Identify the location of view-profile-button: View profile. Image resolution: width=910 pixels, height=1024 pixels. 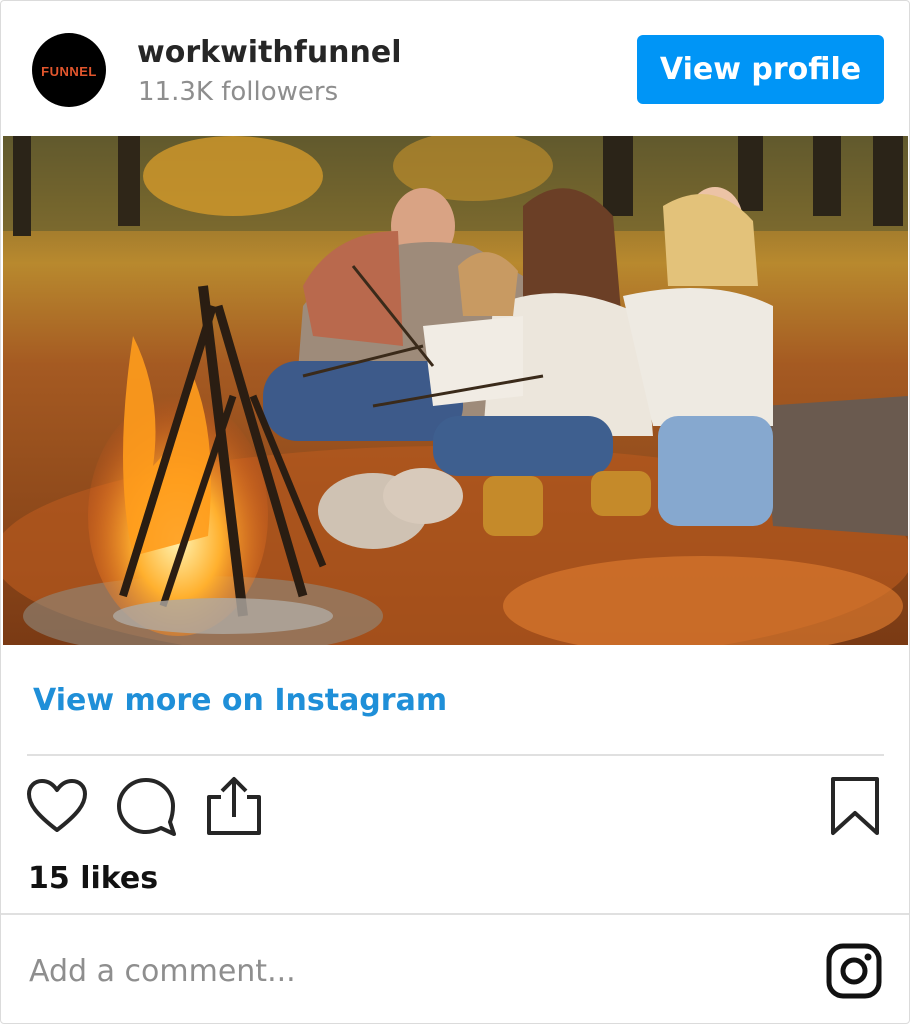
(760, 69).